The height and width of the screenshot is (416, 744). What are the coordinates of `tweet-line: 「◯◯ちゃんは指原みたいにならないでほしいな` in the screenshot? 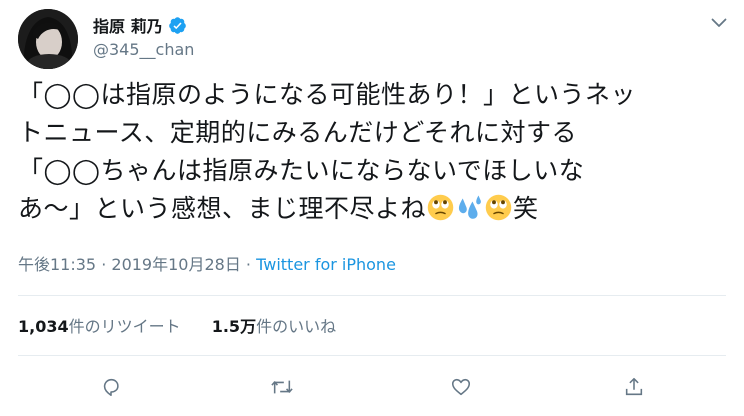 It's located at (301, 170).